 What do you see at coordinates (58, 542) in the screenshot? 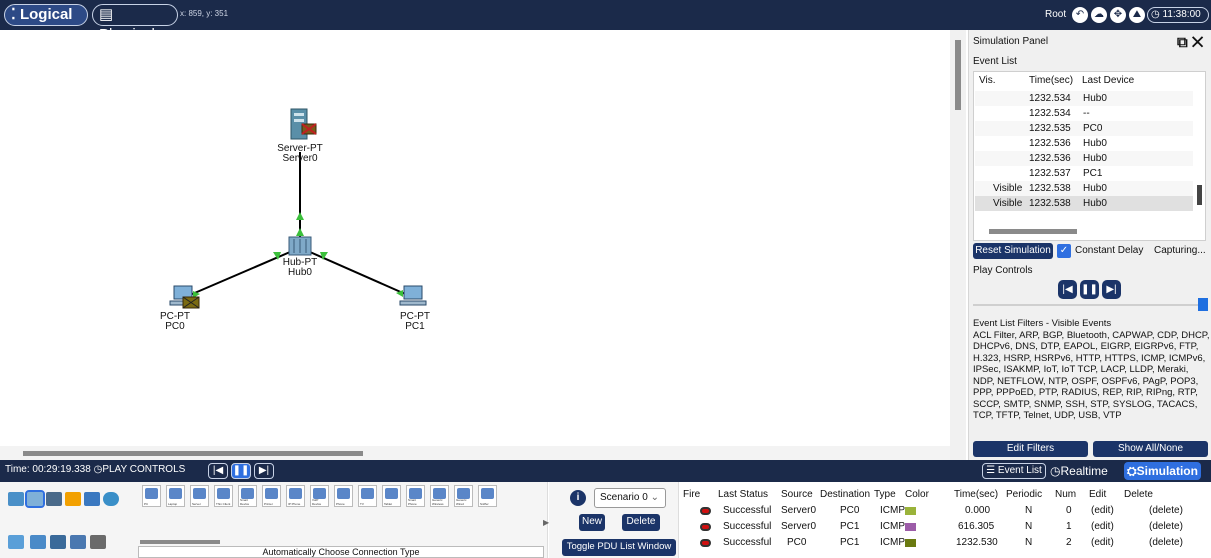
I see `smart-city-category-icon` at bounding box center [58, 542].